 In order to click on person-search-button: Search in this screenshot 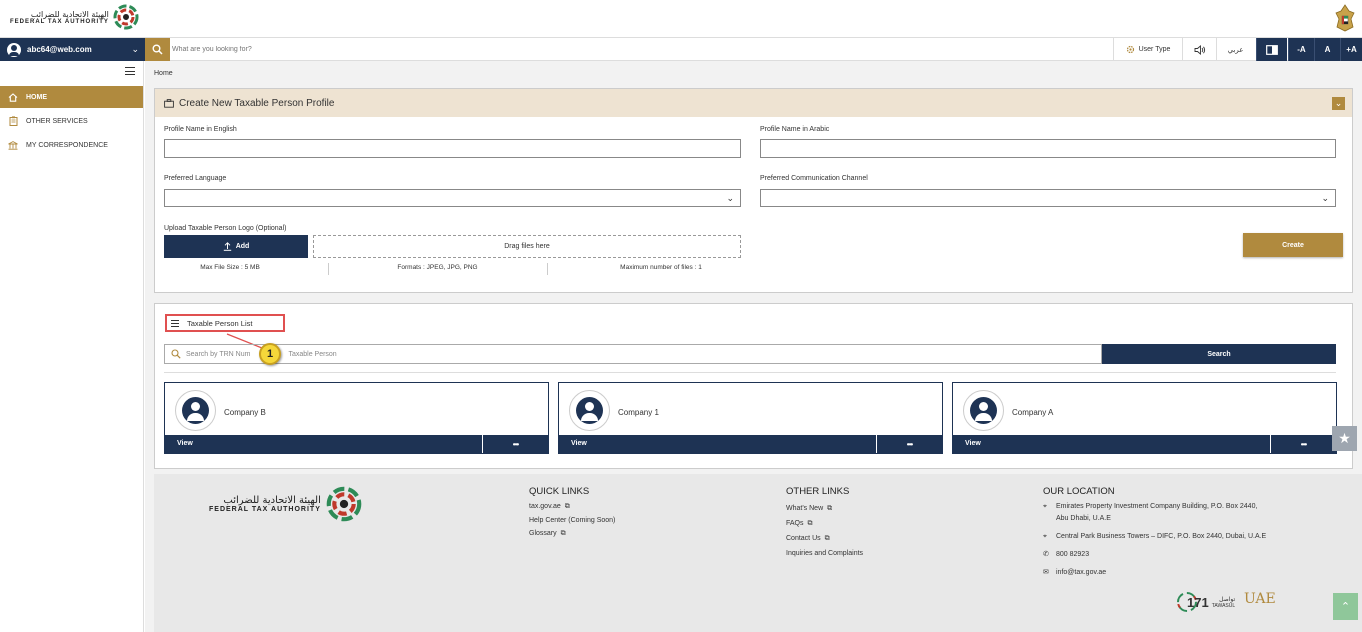, I will do `click(1219, 354)`.